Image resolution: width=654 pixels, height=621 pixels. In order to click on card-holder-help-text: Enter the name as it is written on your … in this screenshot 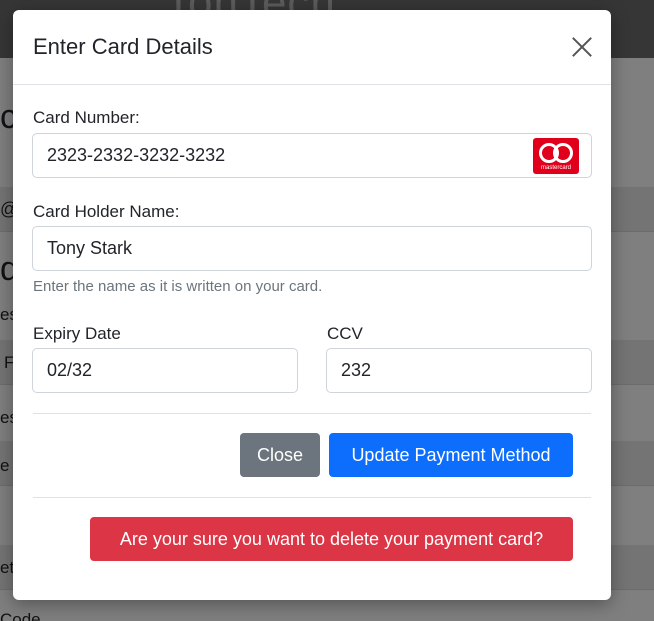, I will do `click(178, 286)`.